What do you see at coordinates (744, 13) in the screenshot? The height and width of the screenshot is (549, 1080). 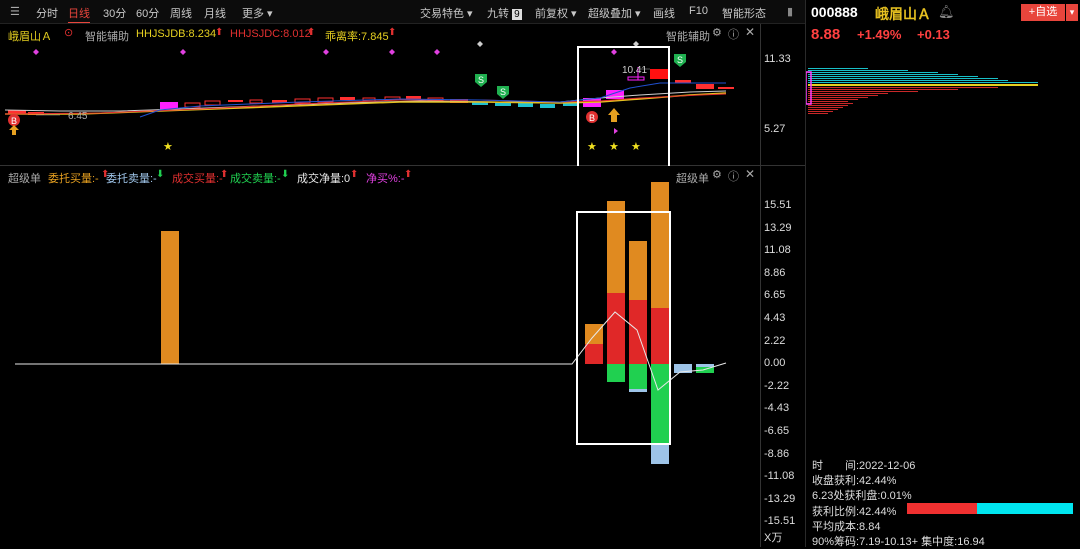 I see `smart-pattern-button: 智能形态` at bounding box center [744, 13].